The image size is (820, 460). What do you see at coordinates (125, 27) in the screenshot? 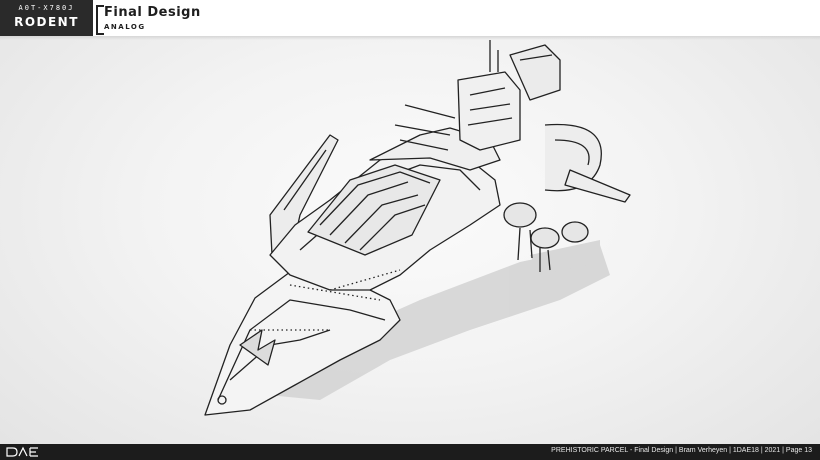
I see `page-subtitle: ANALOG` at bounding box center [125, 27].